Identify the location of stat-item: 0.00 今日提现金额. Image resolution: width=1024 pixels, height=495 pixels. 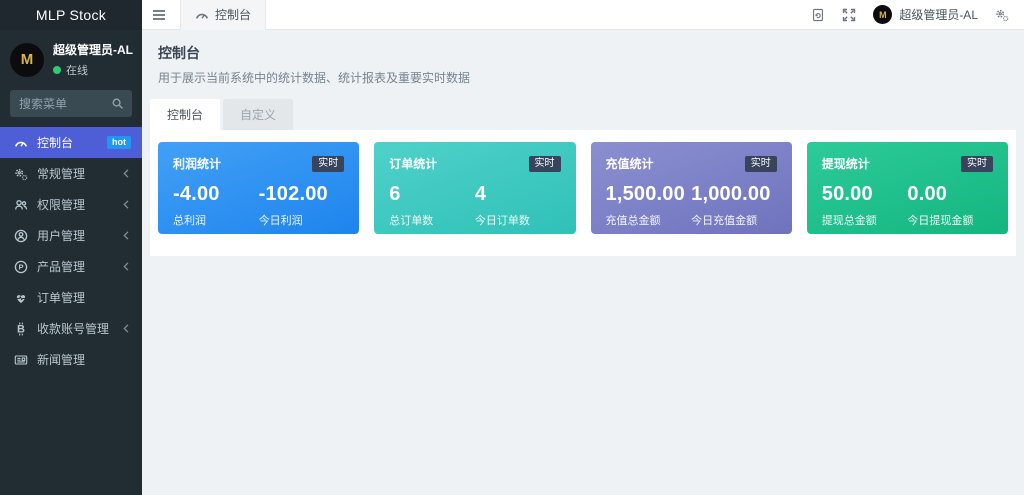
(950, 205).